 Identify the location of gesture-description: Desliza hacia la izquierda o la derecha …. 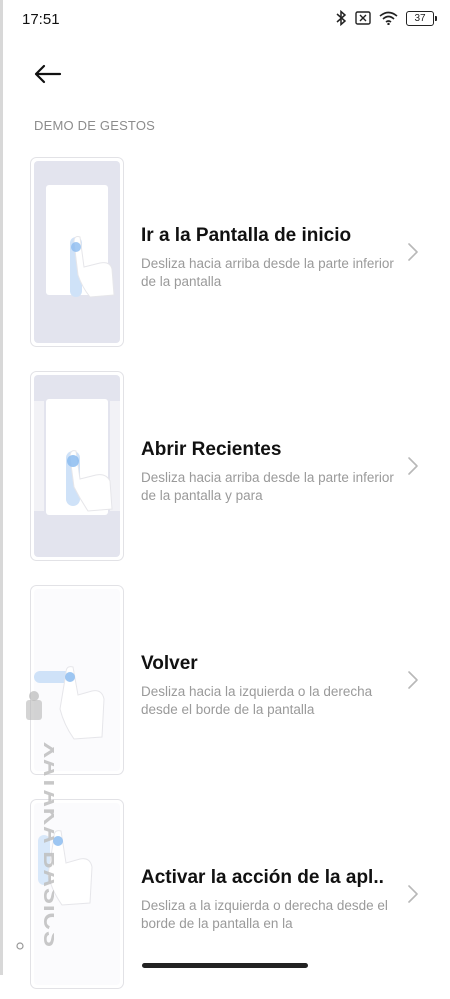
(257, 700).